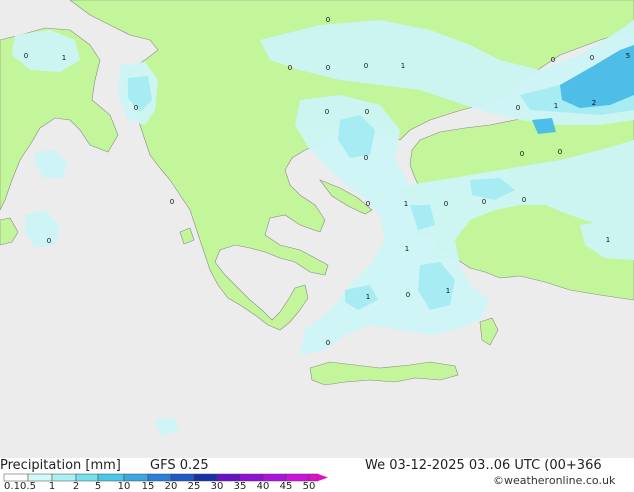 This screenshot has height=492, width=634. What do you see at coordinates (309, 486) in the screenshot?
I see `scale-label: 50` at bounding box center [309, 486].